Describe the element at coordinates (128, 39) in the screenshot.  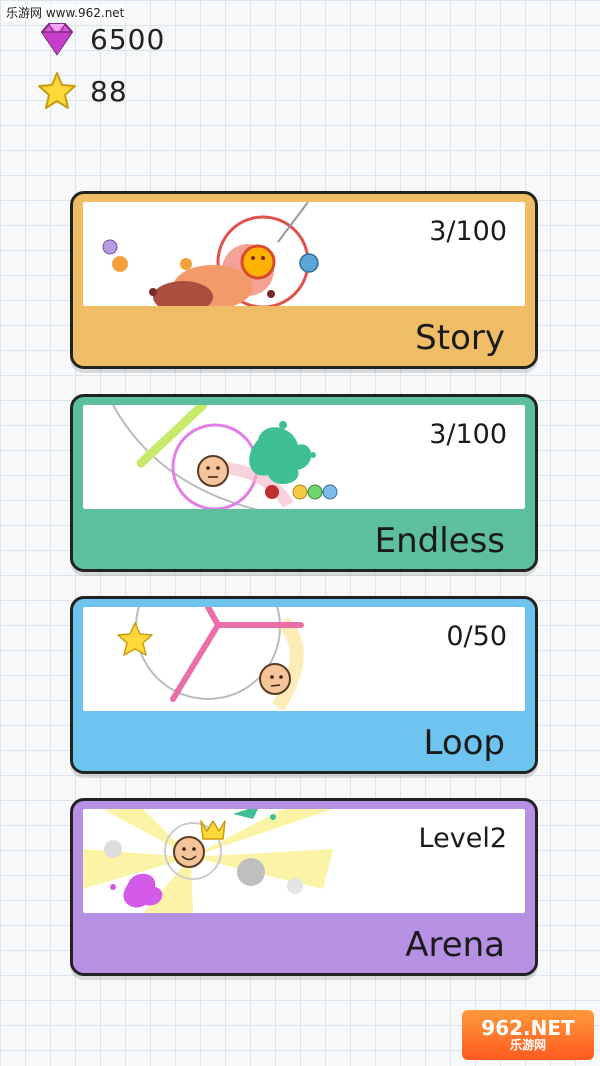
I see `gems-value: 6500` at that location.